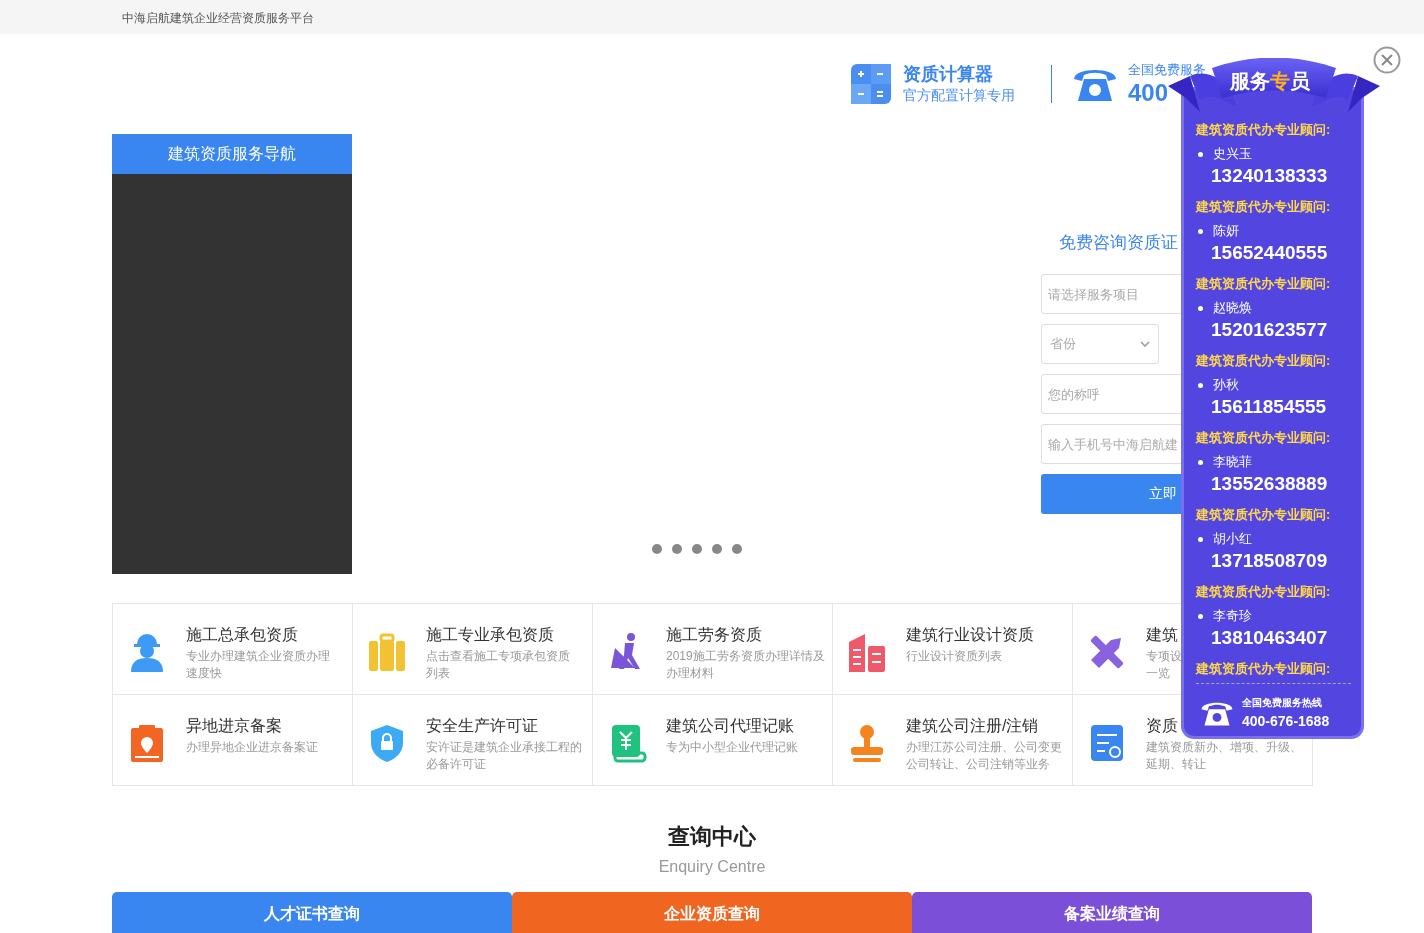 This screenshot has width=1424, height=933. Describe the element at coordinates (232, 154) in the screenshot. I see `navigation-title: 建筑资质服务导航` at that location.